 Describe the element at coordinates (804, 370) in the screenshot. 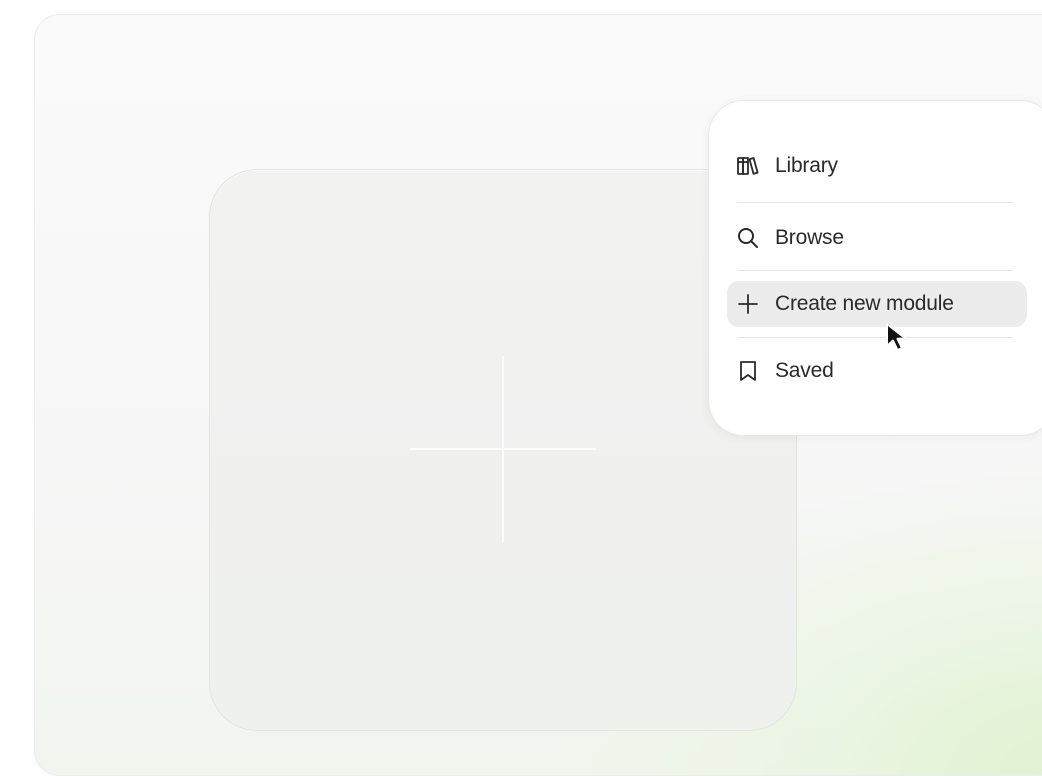

I see `menu-item-label: Saved` at that location.